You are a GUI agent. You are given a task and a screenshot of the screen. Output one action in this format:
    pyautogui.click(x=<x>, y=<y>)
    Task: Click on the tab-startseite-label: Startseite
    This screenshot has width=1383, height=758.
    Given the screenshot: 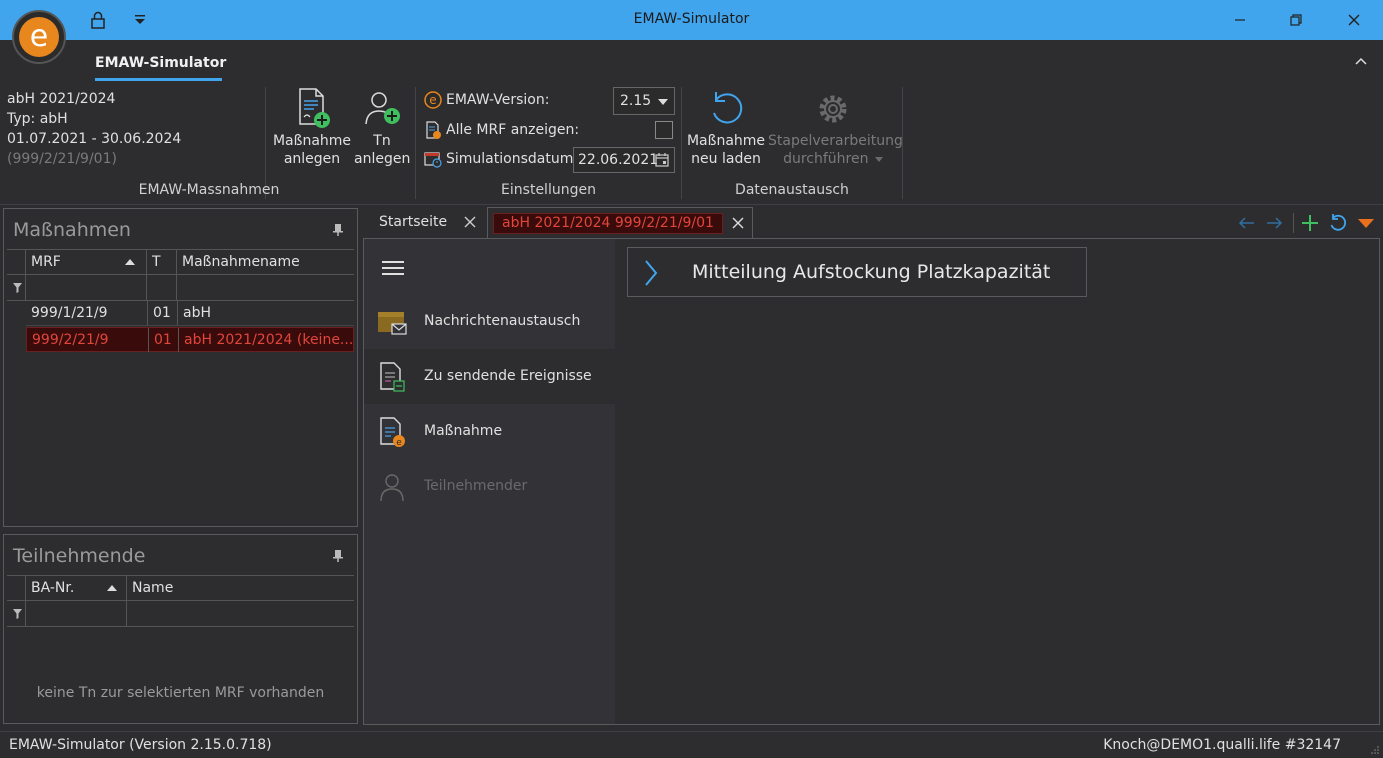 What is the action you would take?
    pyautogui.click(x=413, y=222)
    